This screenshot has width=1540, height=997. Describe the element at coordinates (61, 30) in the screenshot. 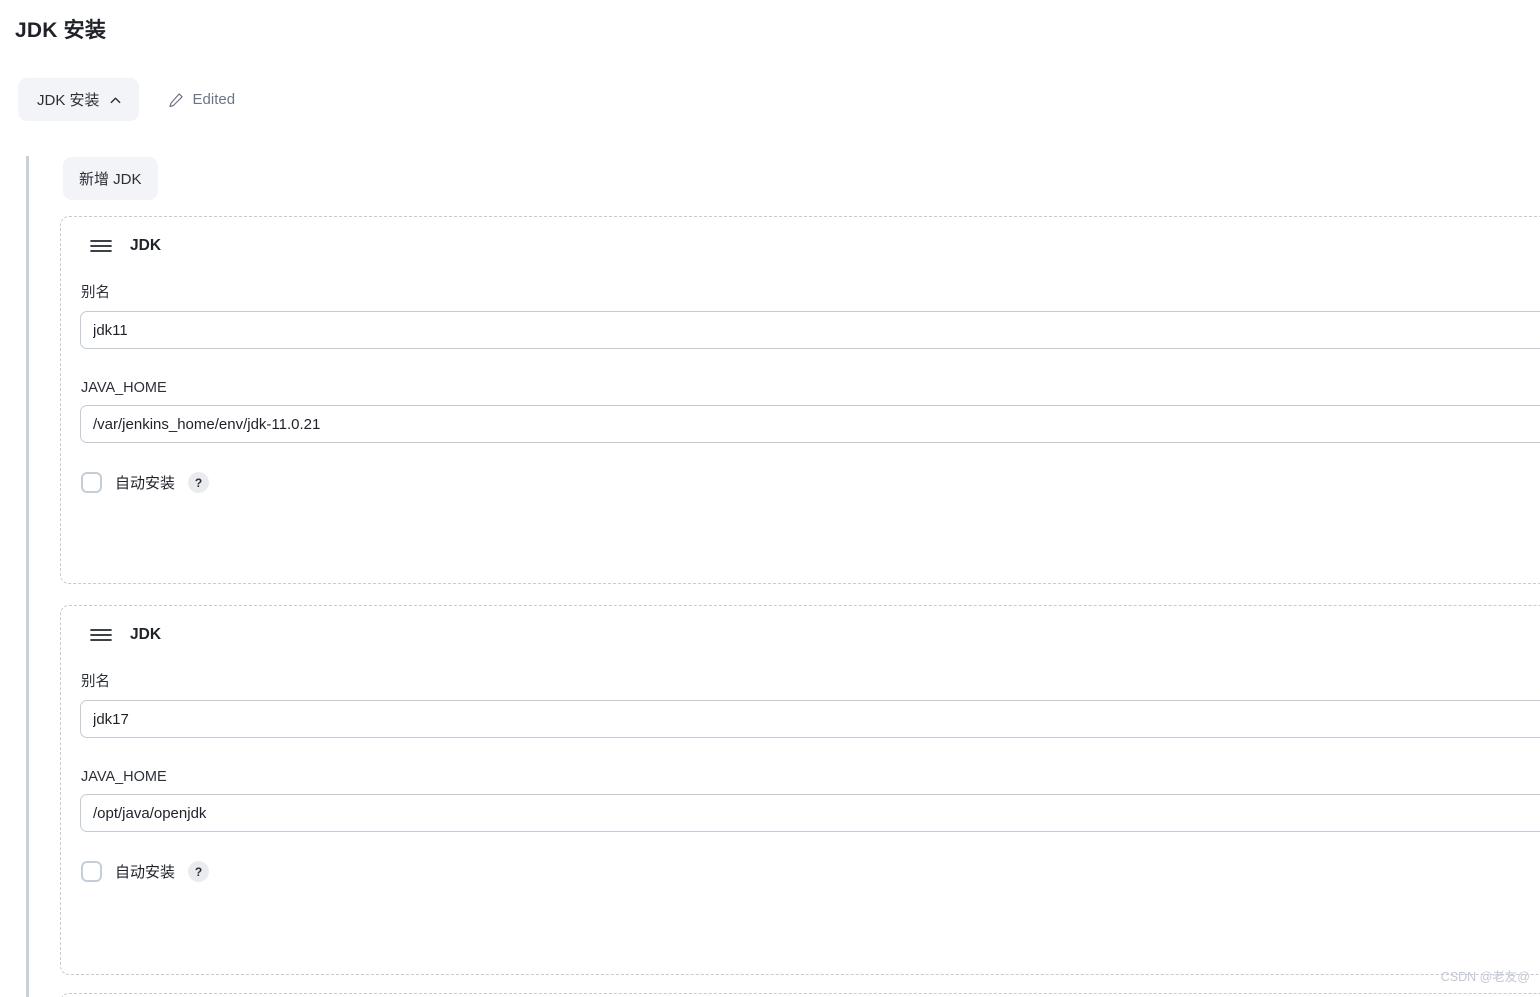

I see `page-title: JDK 安装` at that location.